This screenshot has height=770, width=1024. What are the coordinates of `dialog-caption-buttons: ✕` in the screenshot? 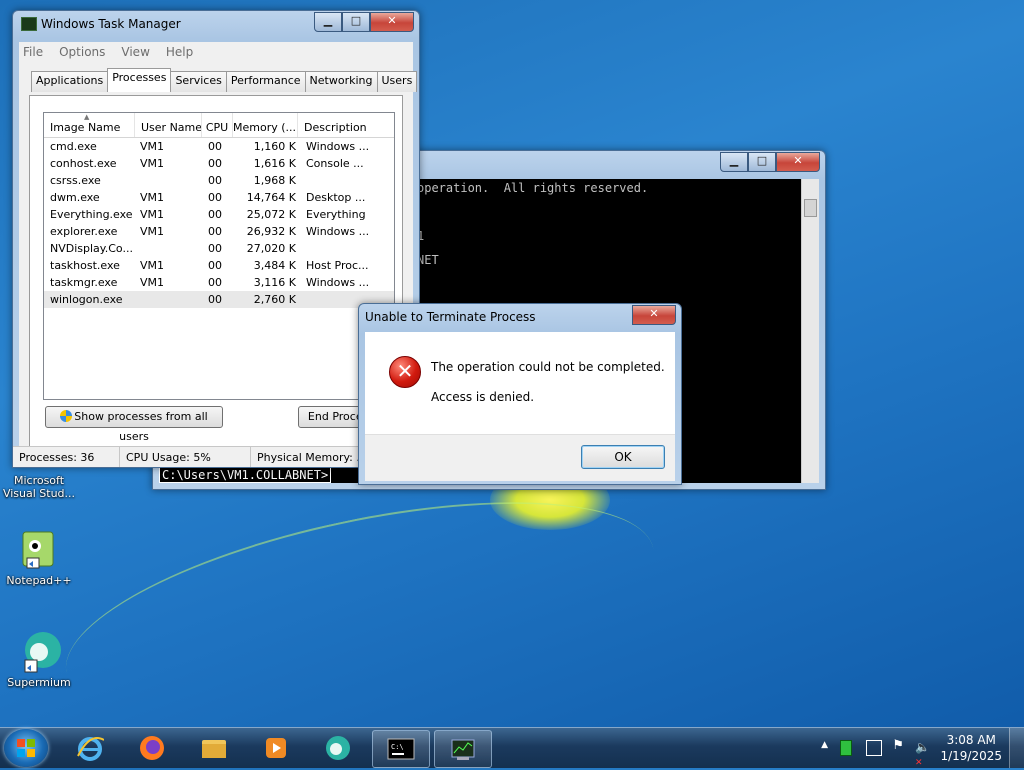 It's located at (654, 315).